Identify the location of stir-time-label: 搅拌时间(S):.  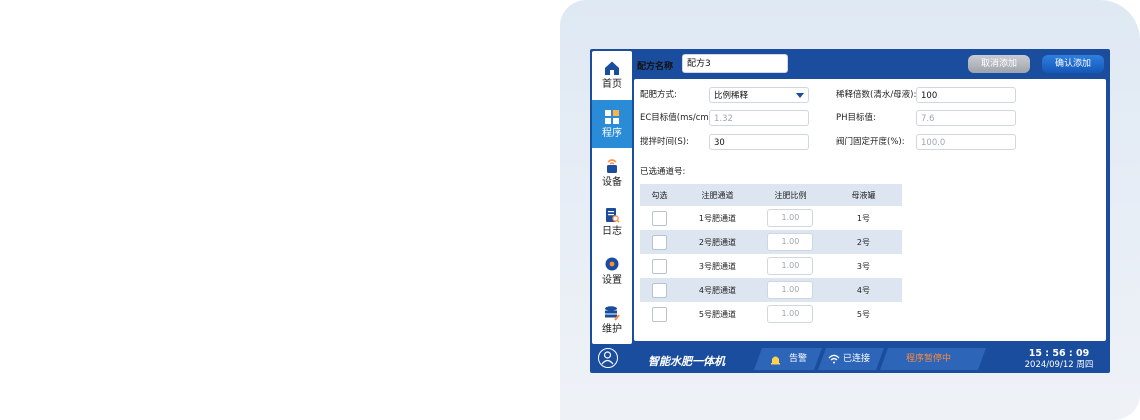
(664, 142).